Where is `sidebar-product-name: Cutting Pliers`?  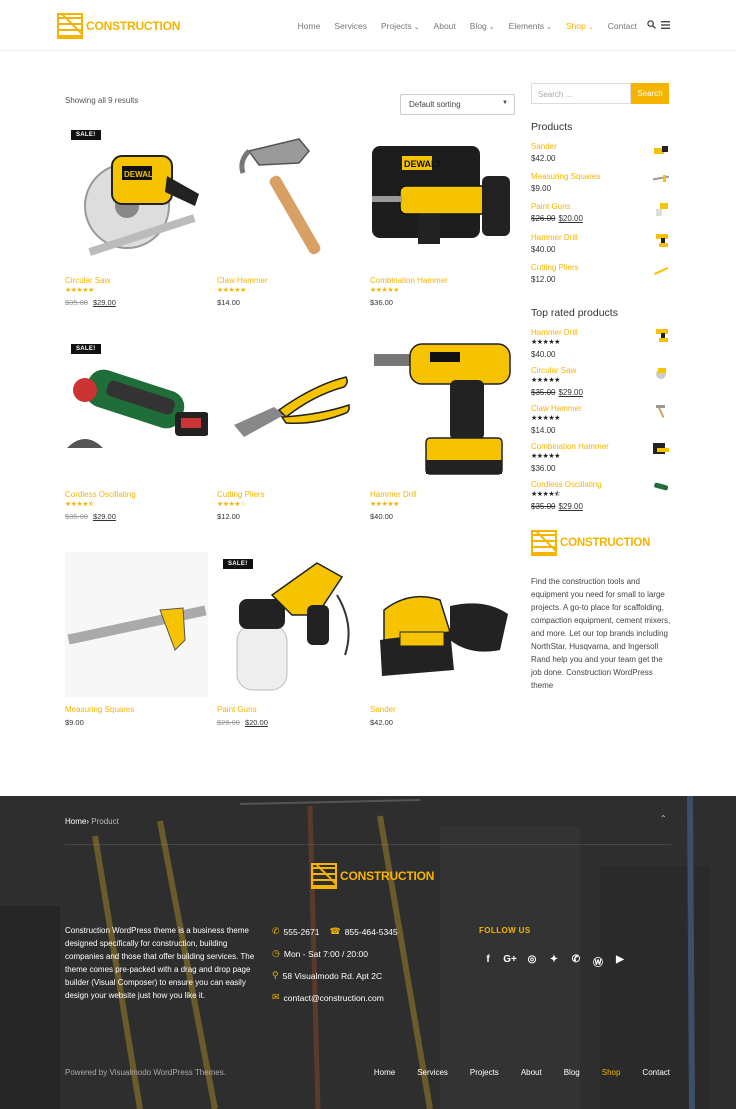 sidebar-product-name: Cutting Pliers is located at coordinates (600, 267).